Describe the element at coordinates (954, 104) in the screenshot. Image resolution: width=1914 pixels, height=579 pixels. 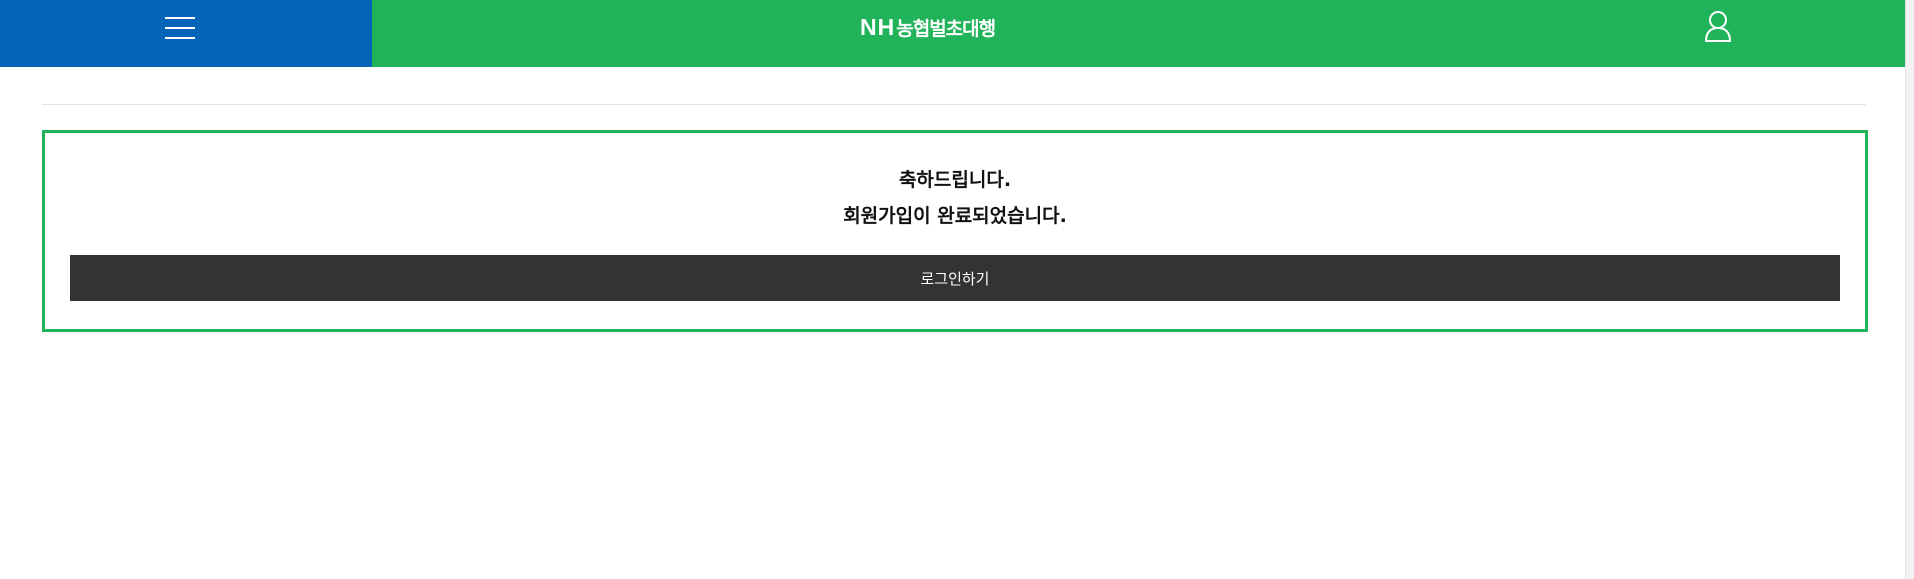
I see `divider` at that location.